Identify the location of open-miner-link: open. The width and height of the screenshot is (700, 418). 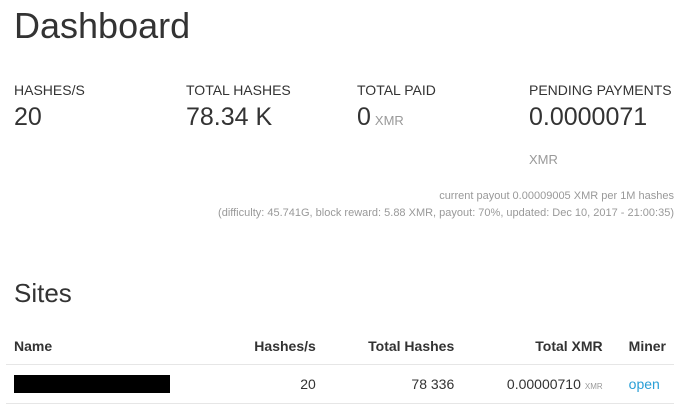
(644, 384).